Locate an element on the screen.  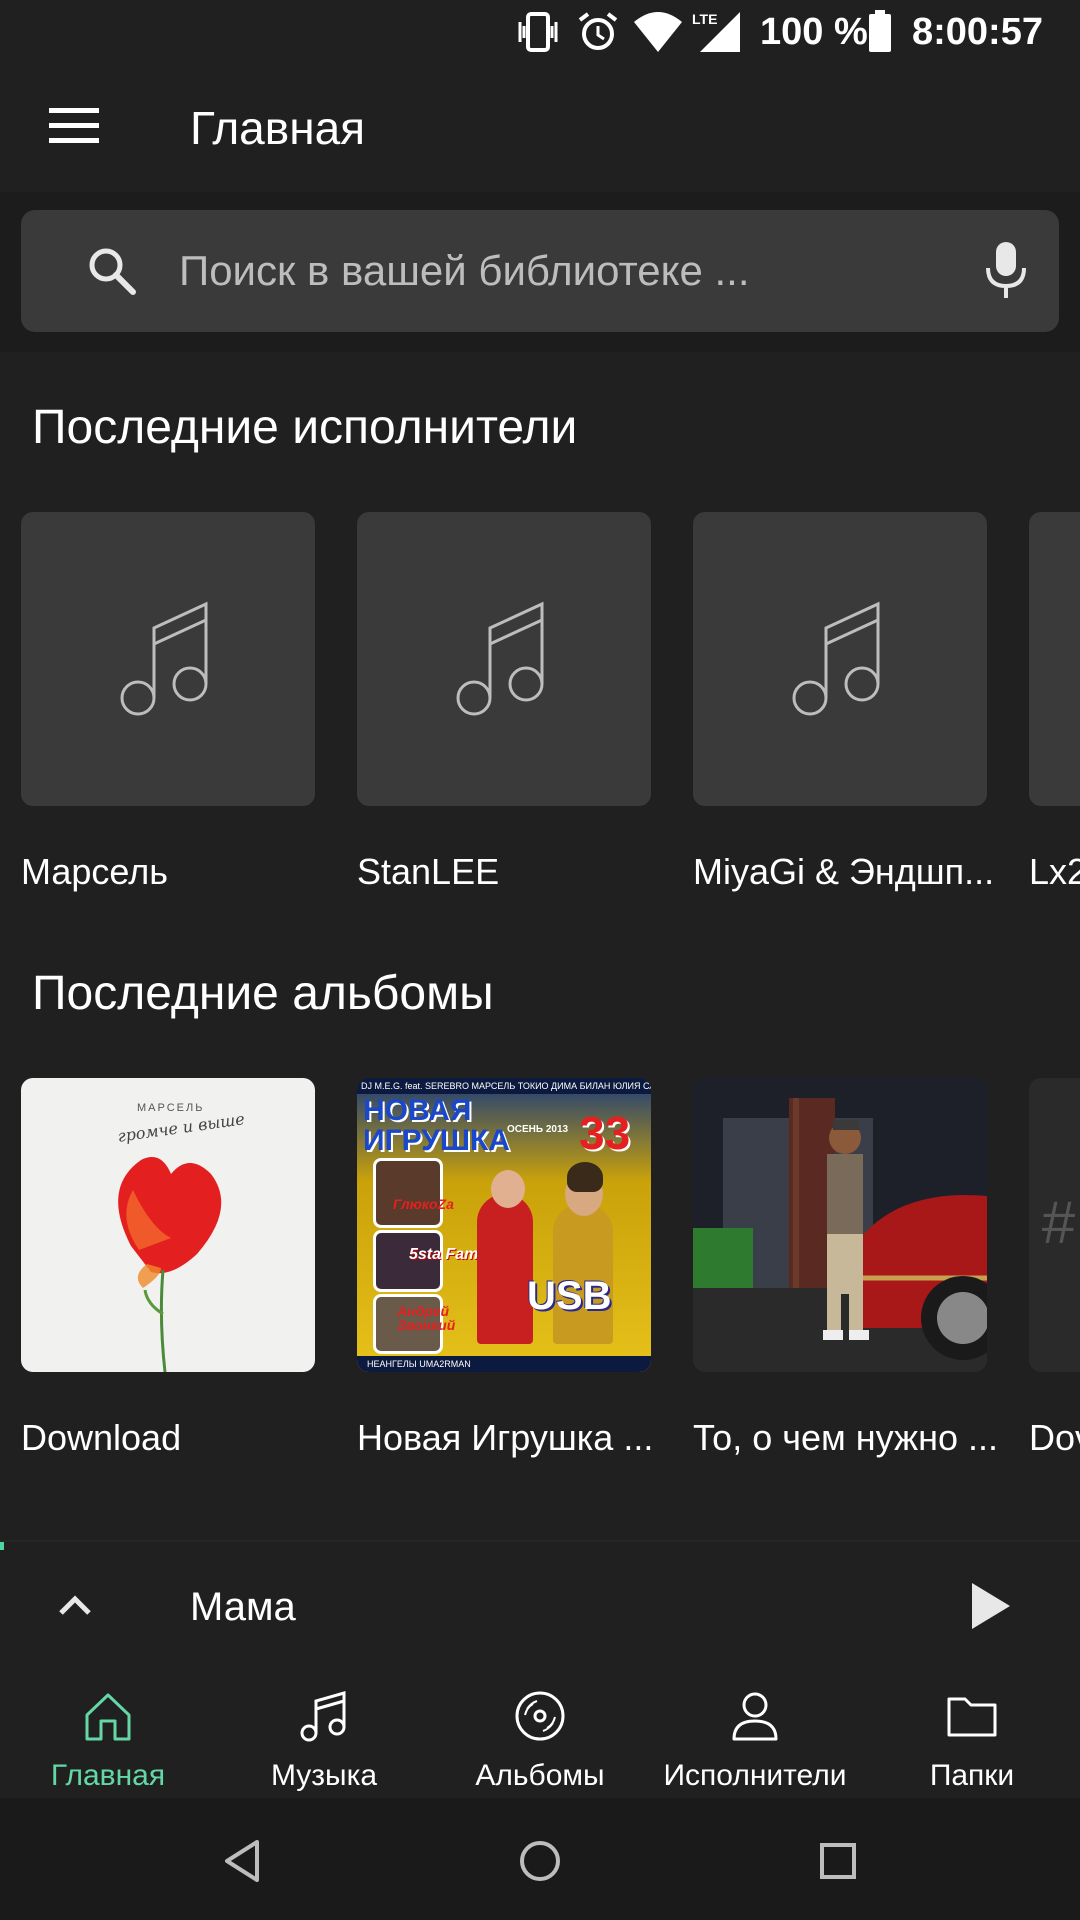
vibrate-icon is located at coordinates (538, 34).